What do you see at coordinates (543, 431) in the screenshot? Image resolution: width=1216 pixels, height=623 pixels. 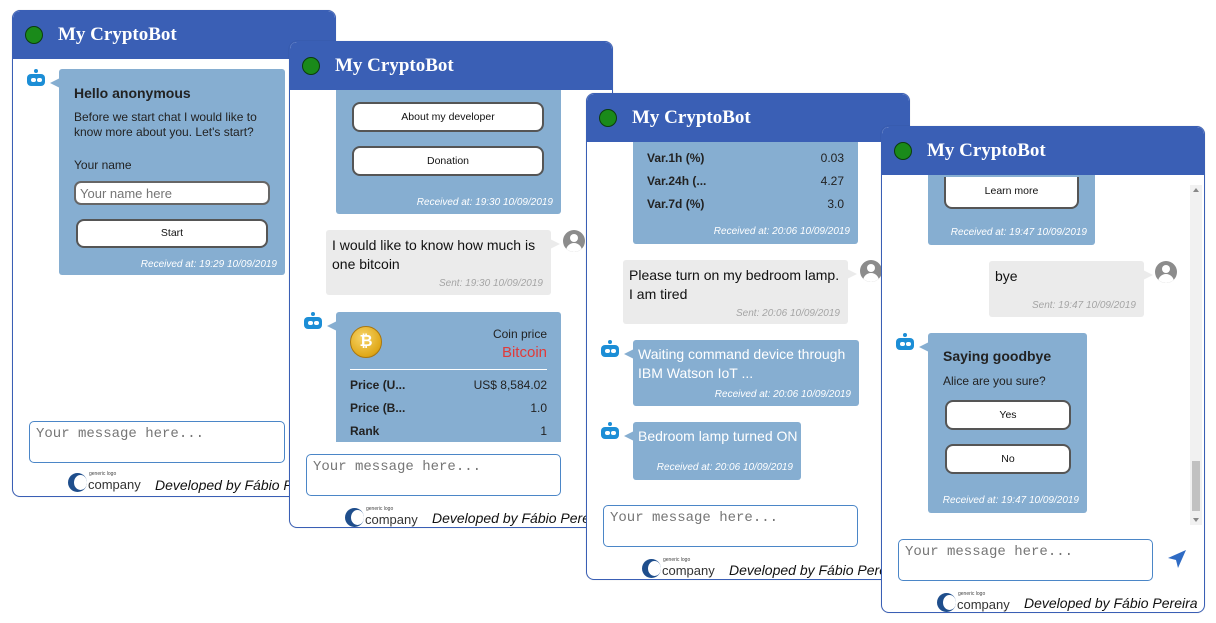 I see `row-value: 1` at bounding box center [543, 431].